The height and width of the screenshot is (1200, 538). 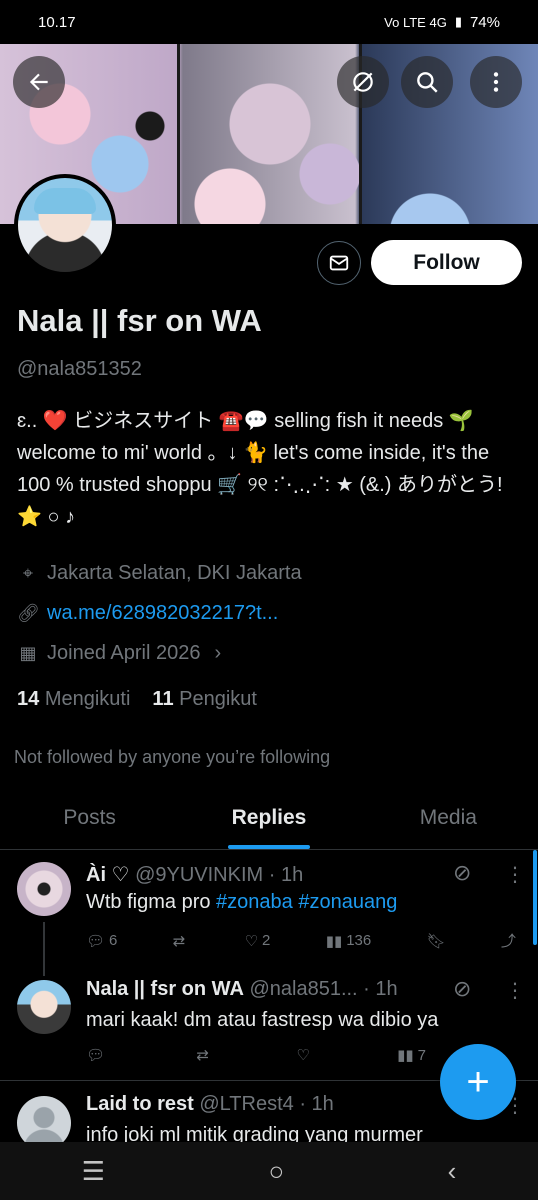 What do you see at coordinates (256, 1055) in the screenshot?
I see `tweet-actions: 💬︎ ⇄ ♡ ▮▮ 7` at bounding box center [256, 1055].